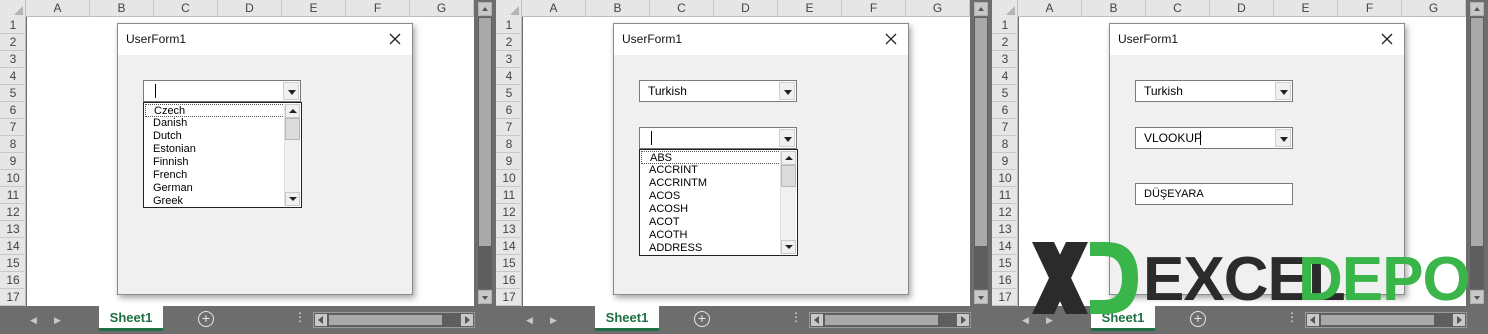 Image resolution: width=1488 pixels, height=334 pixels. What do you see at coordinates (711, 183) in the screenshot?
I see `function-option: ACCRINTM` at bounding box center [711, 183].